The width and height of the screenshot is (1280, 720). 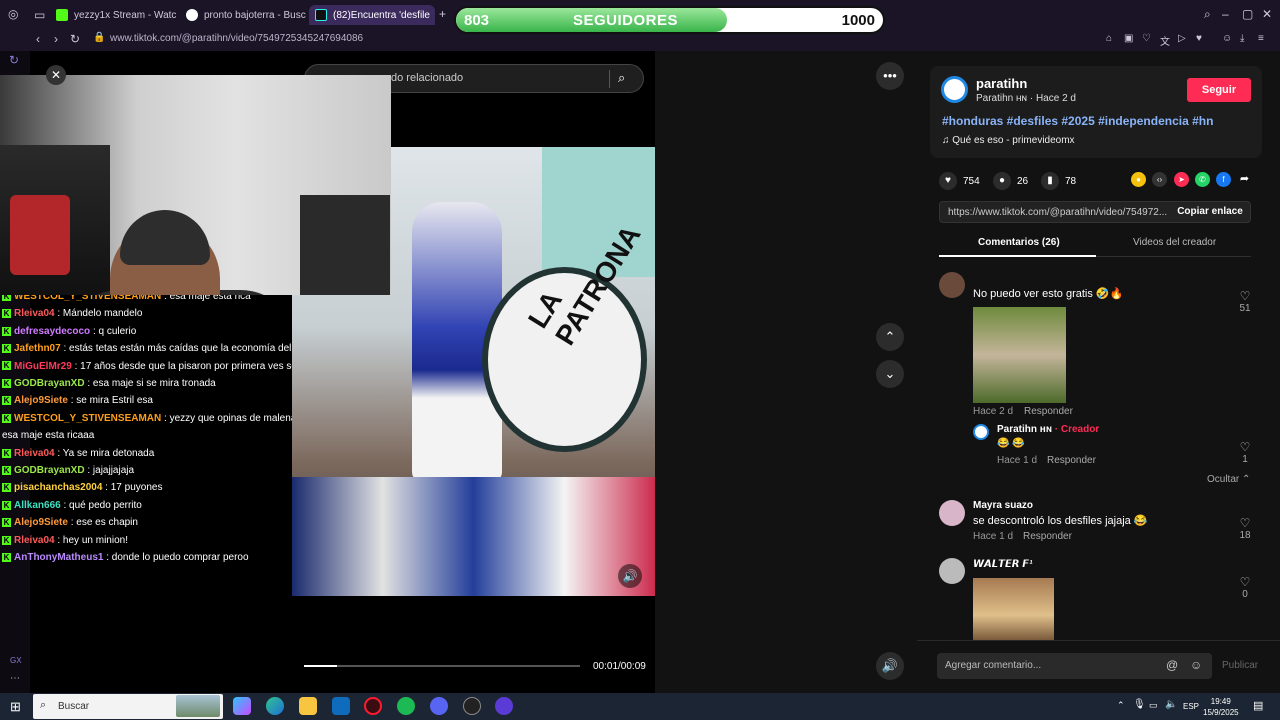 What do you see at coordinates (1146, 38) in the screenshot?
I see `bookmark-icon: ♡` at bounding box center [1146, 38].